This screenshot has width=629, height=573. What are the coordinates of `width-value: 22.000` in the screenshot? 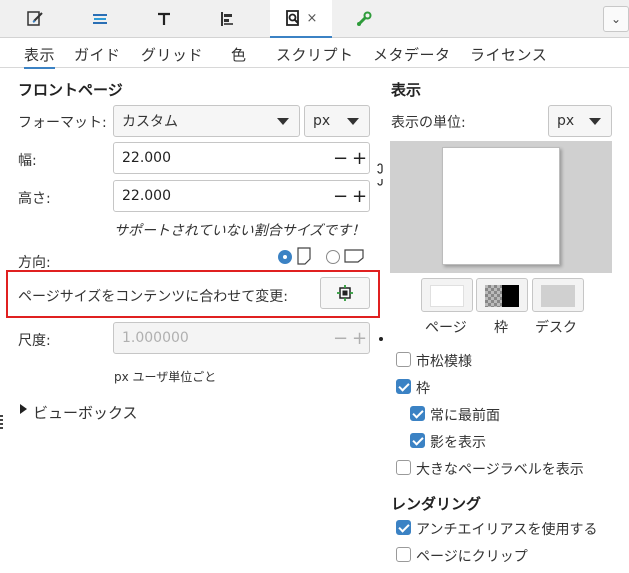 It's located at (146, 158).